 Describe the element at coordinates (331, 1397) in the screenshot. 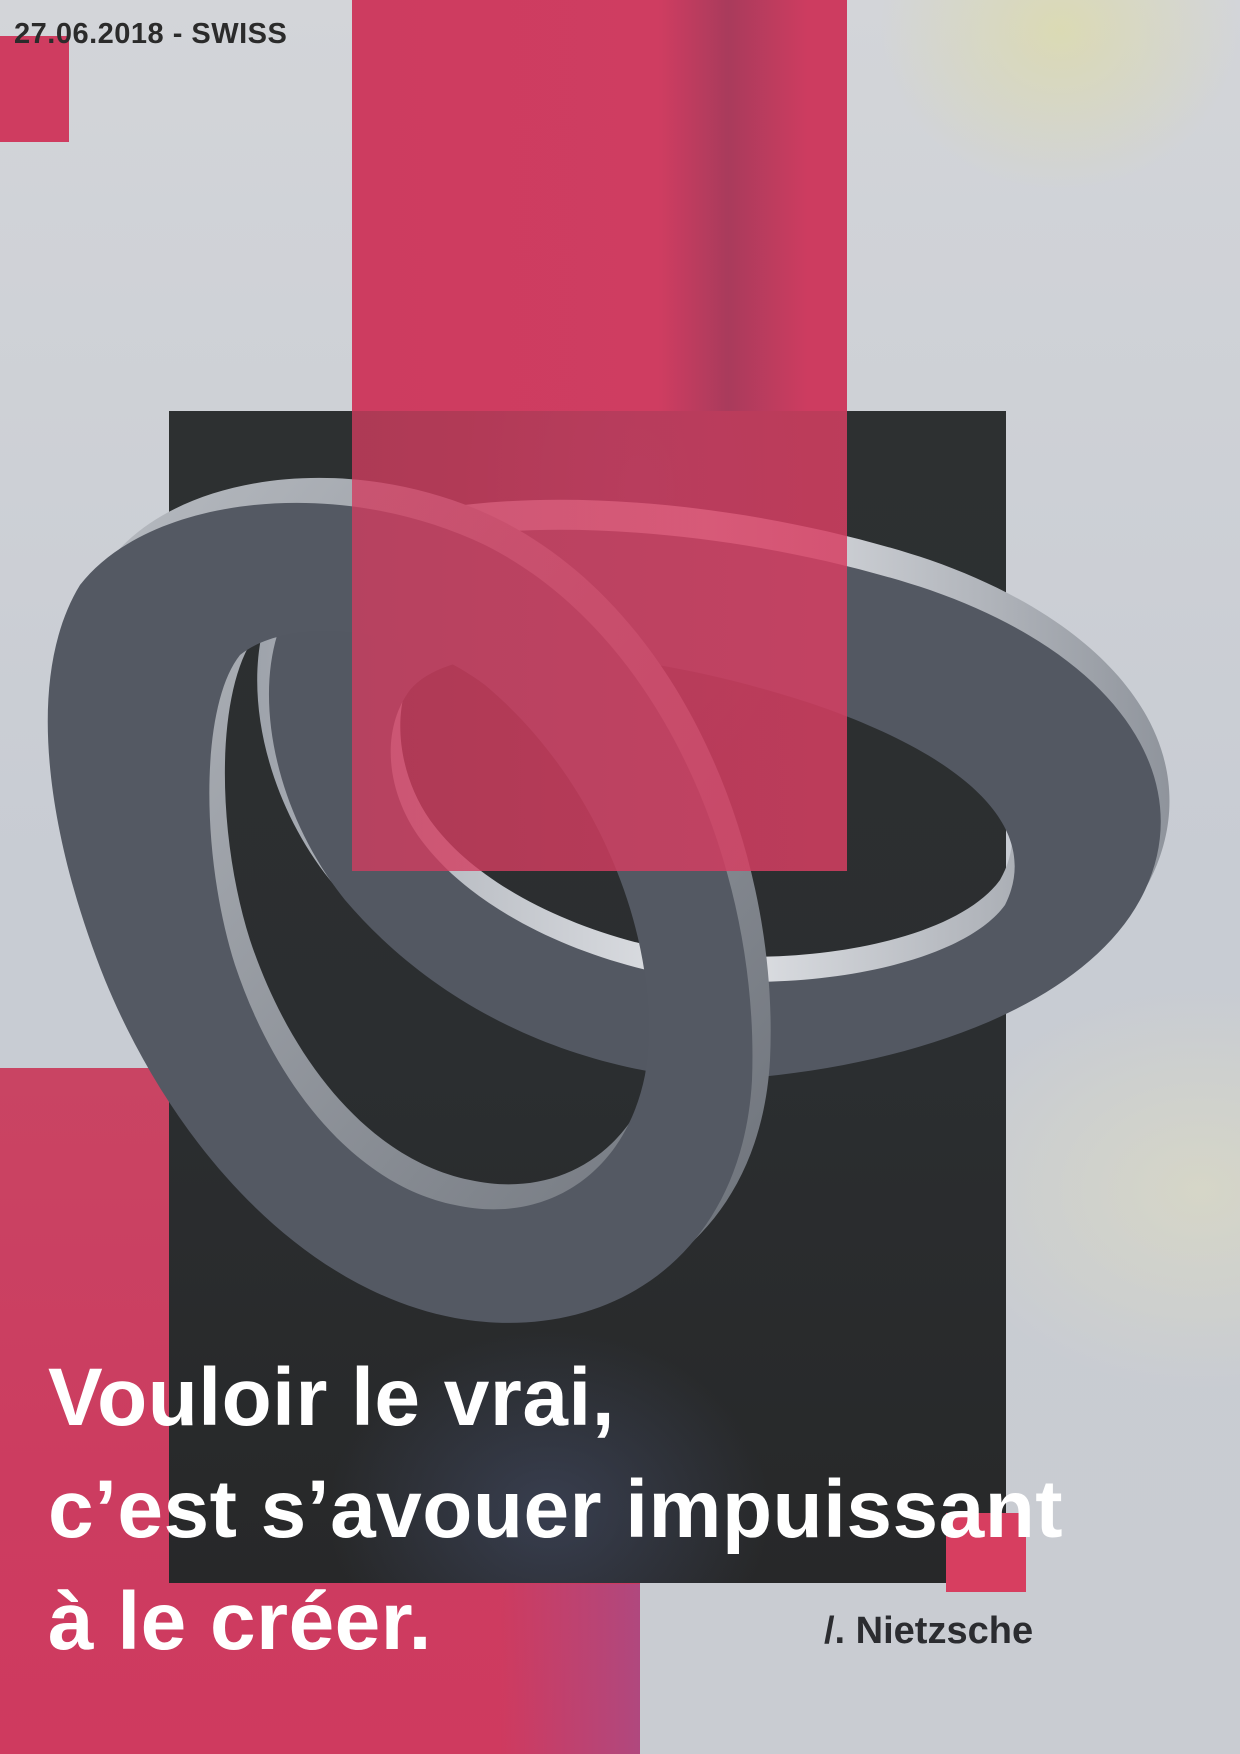

I see `quote-line-1: Vouloir le vrai,` at that location.